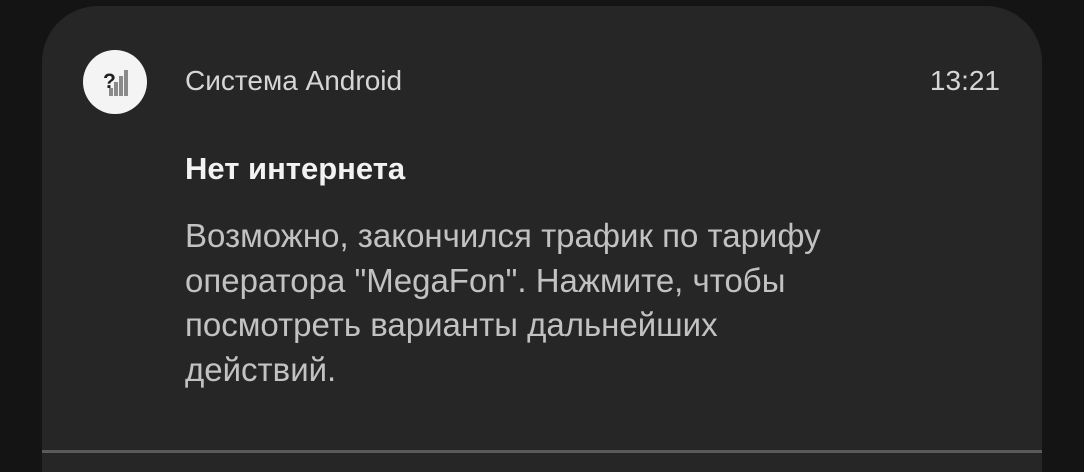  I want to click on notification-title: Нет интернета, so click(295, 168).